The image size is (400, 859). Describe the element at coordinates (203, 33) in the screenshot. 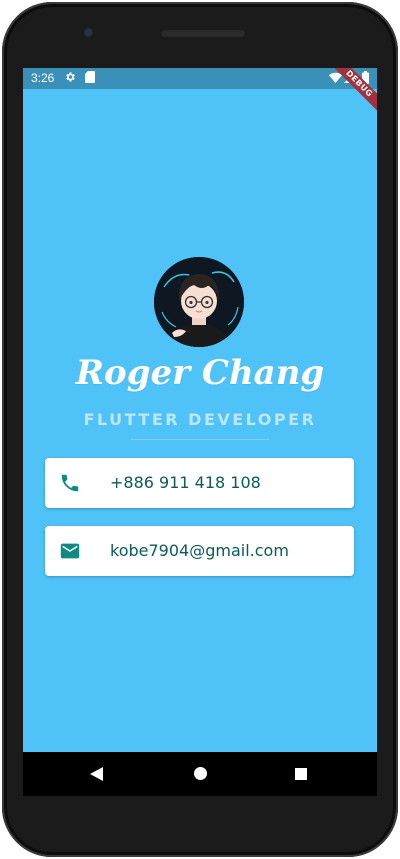

I see `earpiece-speaker` at that location.